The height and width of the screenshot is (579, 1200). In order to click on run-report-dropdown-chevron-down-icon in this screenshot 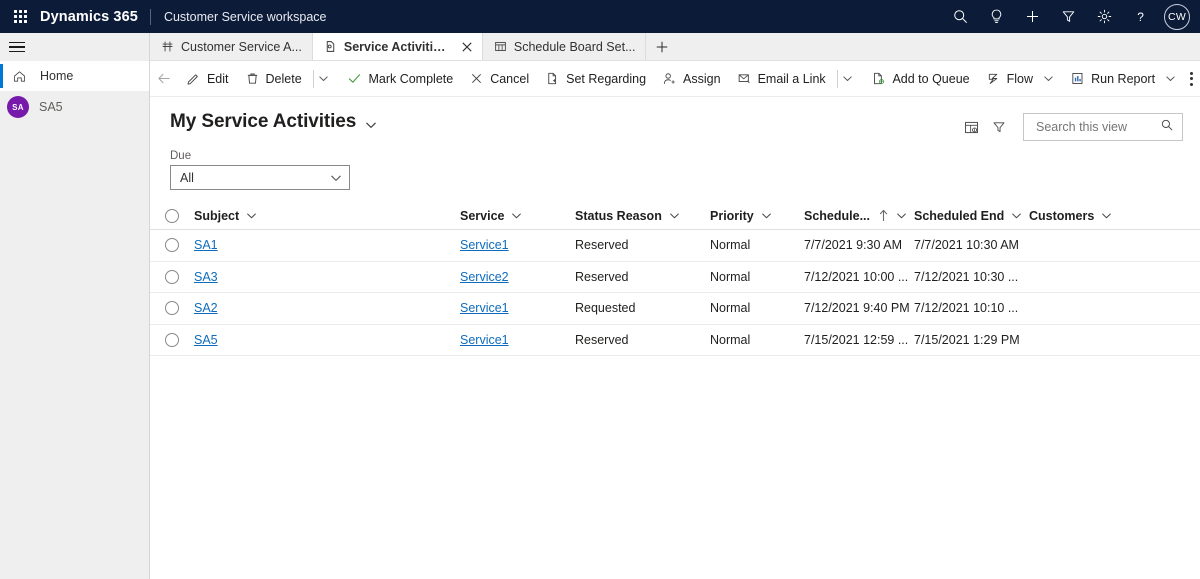, I will do `click(1170, 79)`.